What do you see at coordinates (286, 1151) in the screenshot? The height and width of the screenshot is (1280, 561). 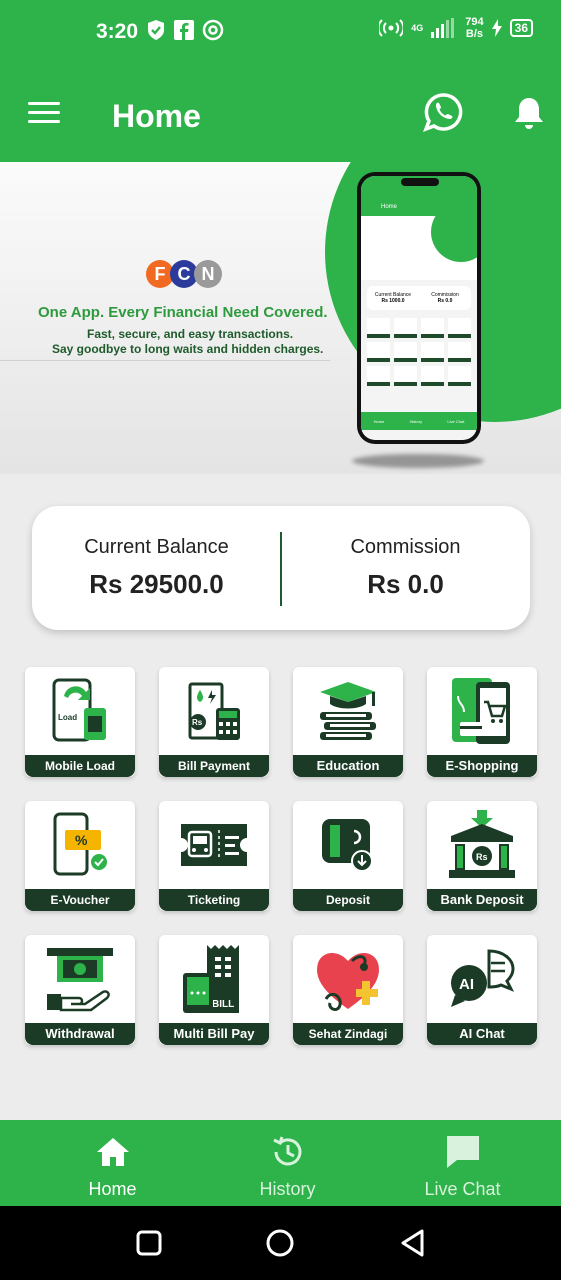 I see `history-icon` at bounding box center [286, 1151].